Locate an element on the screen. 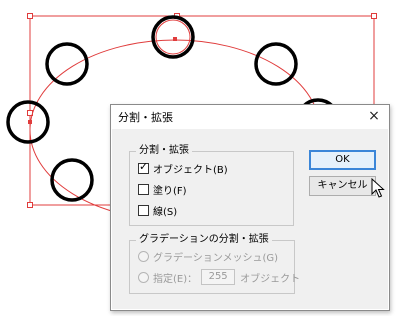  stroke-option-label: 線(S) is located at coordinates (165, 212).